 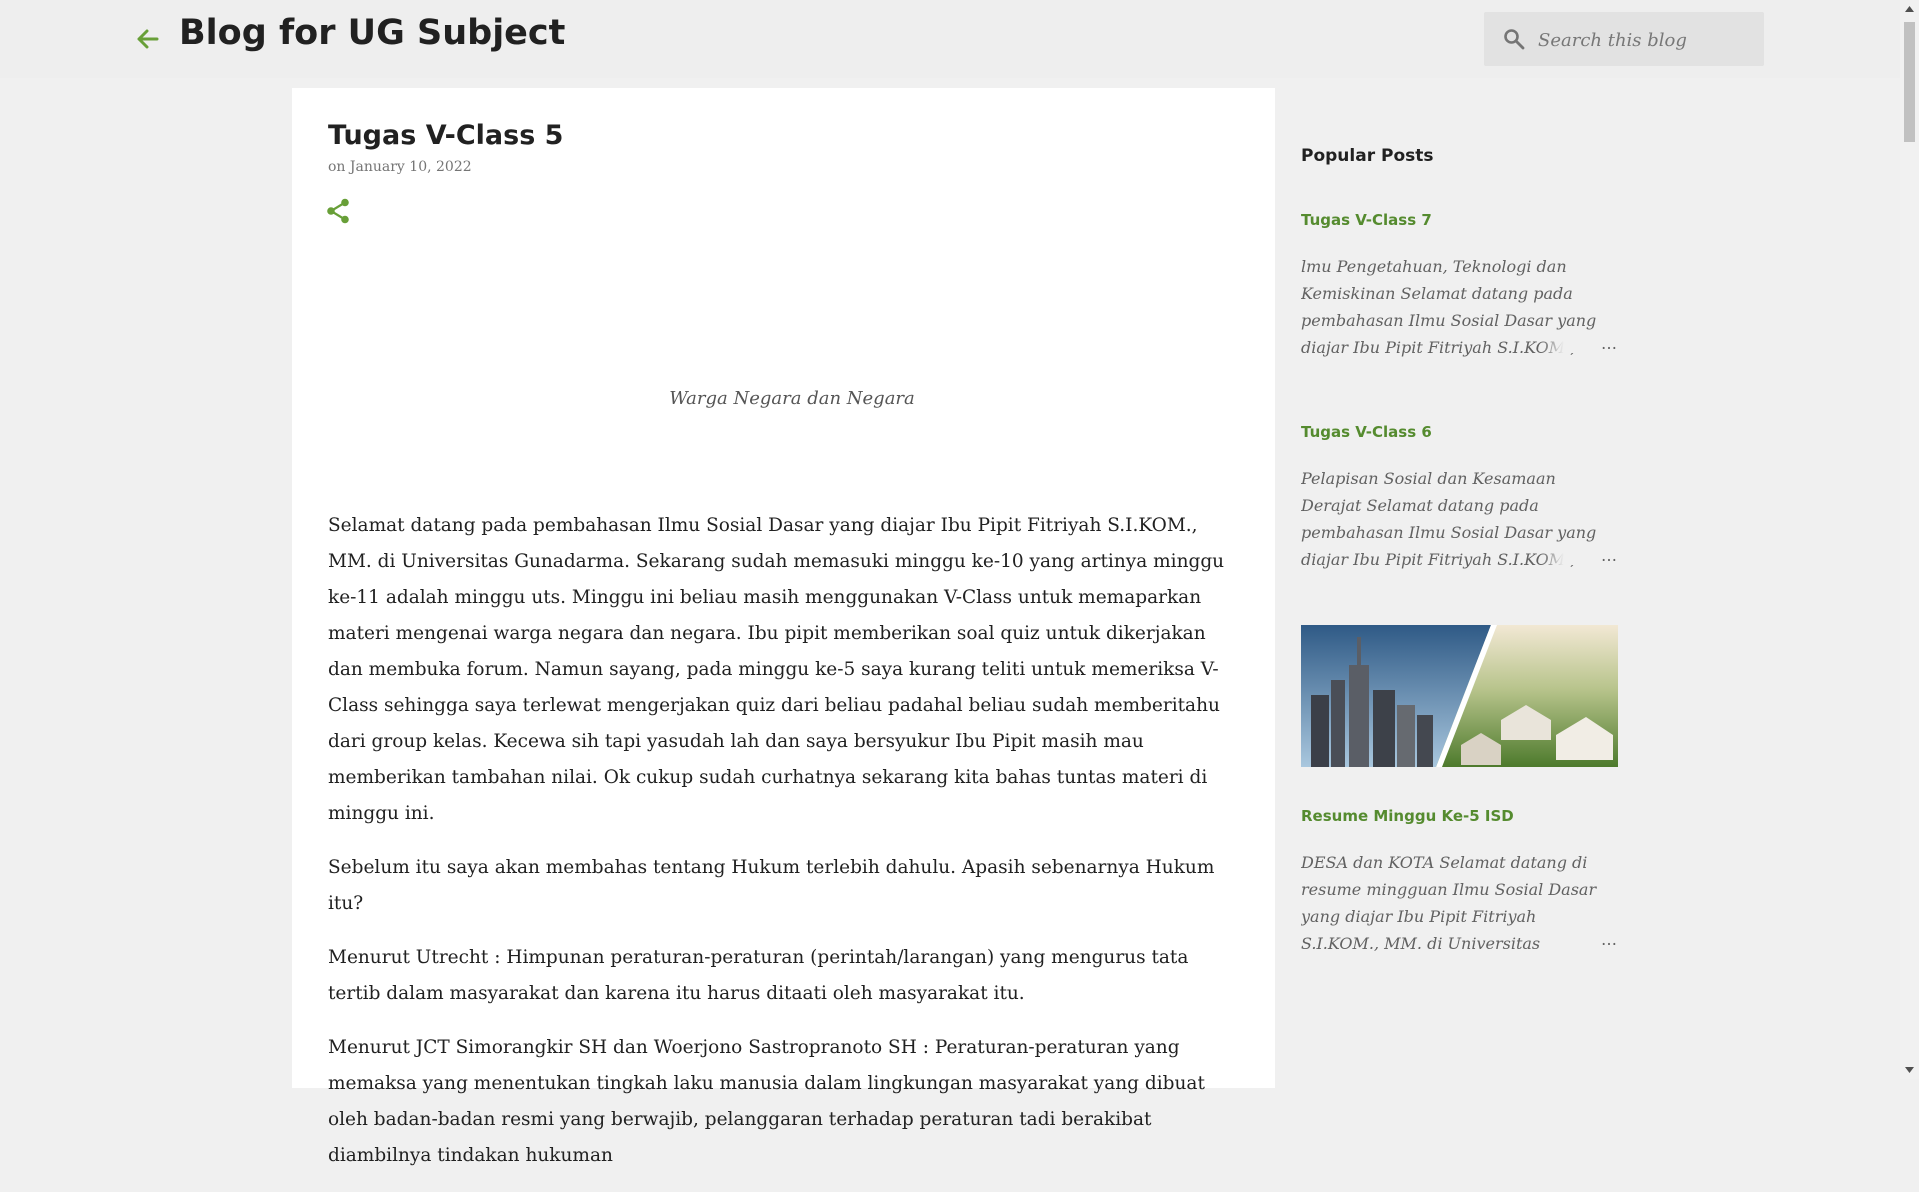 What do you see at coordinates (1909, 1070) in the screenshot?
I see `scroll-down-icon` at bounding box center [1909, 1070].